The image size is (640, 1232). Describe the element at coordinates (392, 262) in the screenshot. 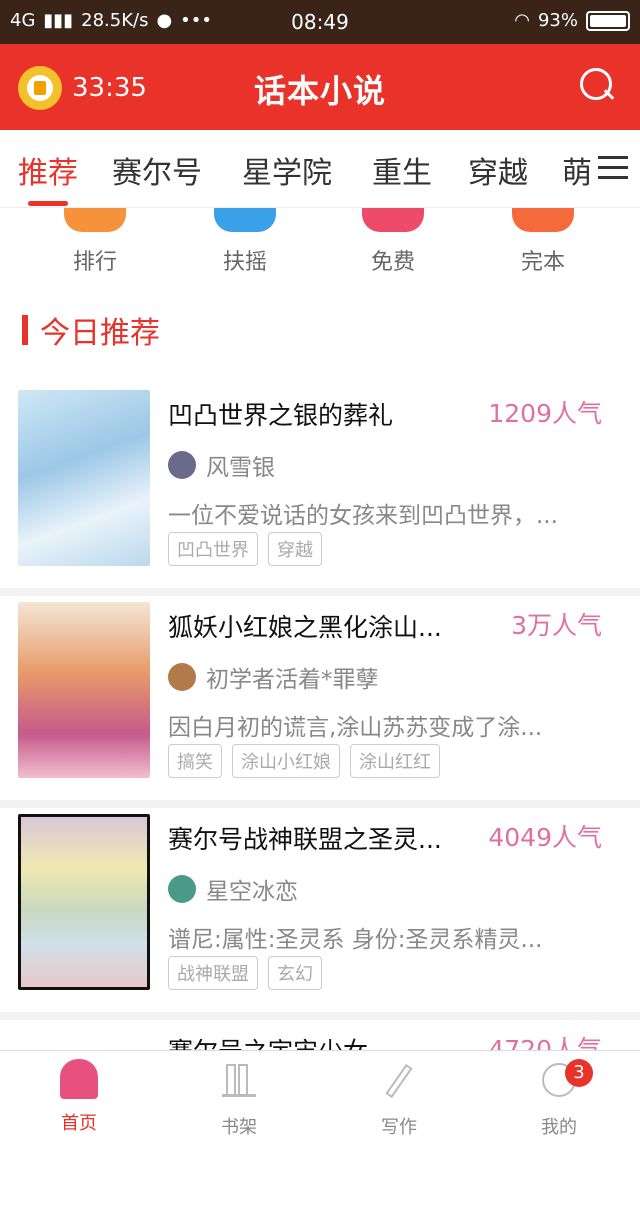

I see `quick-link-label: 免费` at that location.